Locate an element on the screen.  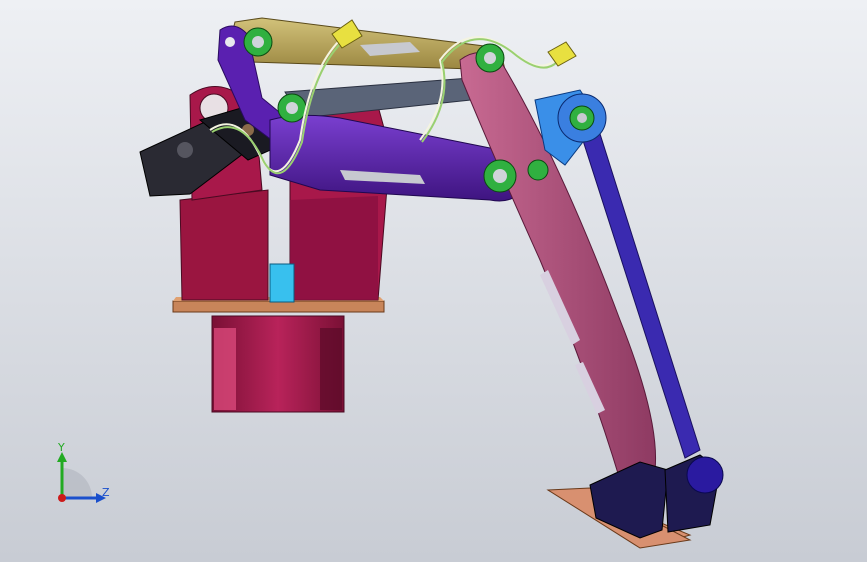
x-axis-dot is located at coordinates (62, 498).